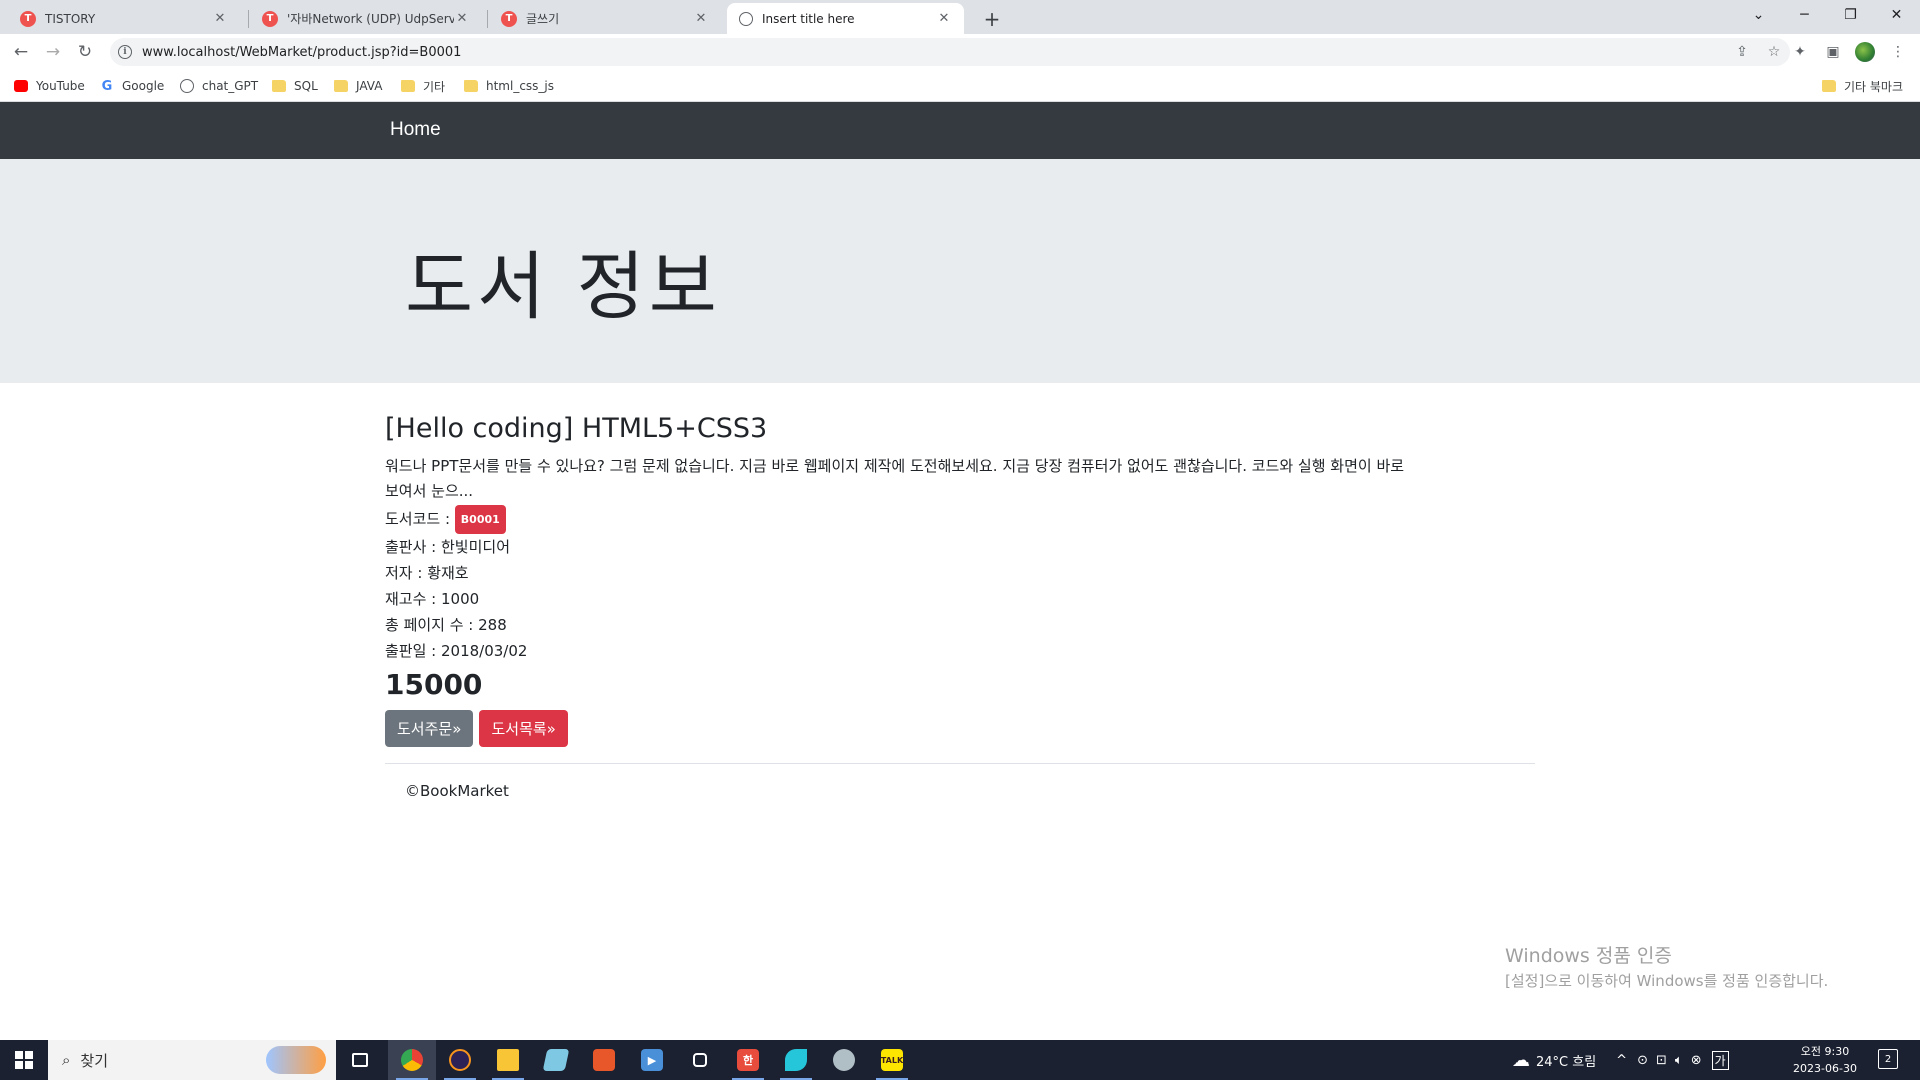  I want to click on window-close-button: ✕, so click(1896, 15).